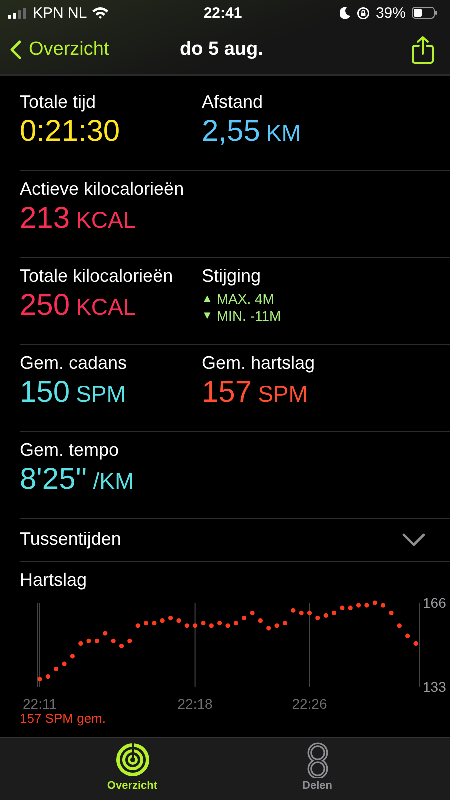 The height and width of the screenshot is (800, 450). I want to click on triangle-icon: ▲, so click(207, 299).